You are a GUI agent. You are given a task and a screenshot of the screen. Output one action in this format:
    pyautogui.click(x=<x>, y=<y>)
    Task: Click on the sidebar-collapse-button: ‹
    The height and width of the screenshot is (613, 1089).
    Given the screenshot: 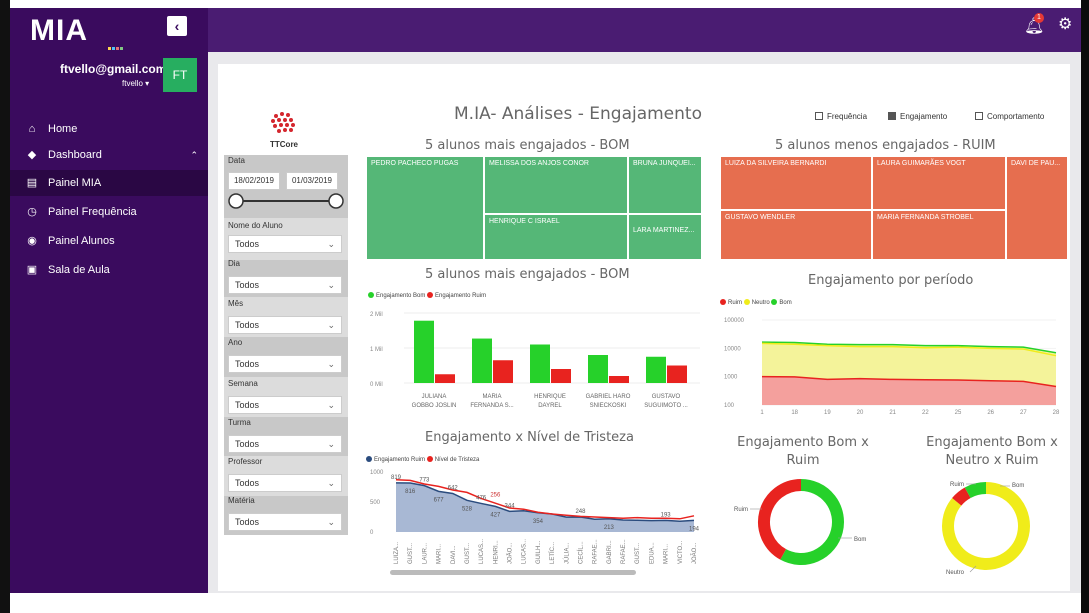 What is the action you would take?
    pyautogui.click(x=177, y=26)
    